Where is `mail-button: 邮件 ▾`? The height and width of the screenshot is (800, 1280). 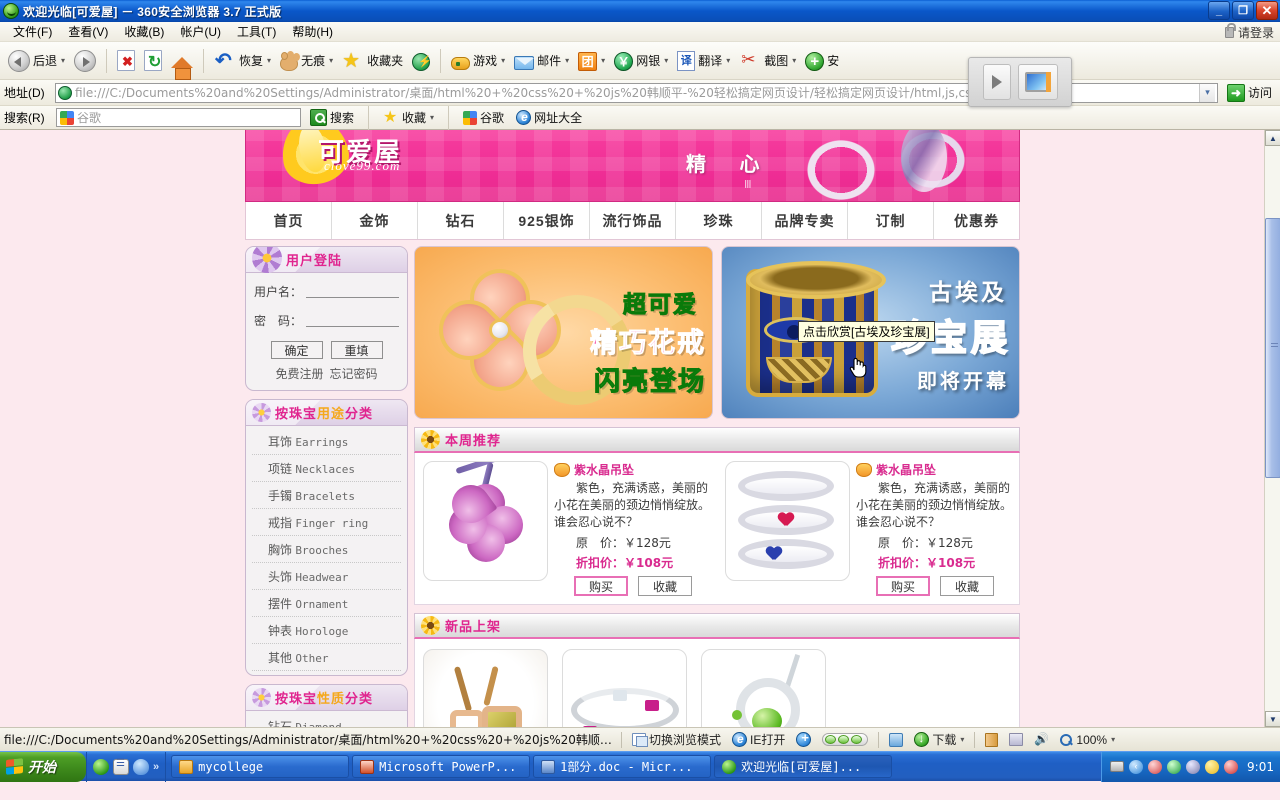 mail-button: 邮件 ▾ is located at coordinates (541, 61).